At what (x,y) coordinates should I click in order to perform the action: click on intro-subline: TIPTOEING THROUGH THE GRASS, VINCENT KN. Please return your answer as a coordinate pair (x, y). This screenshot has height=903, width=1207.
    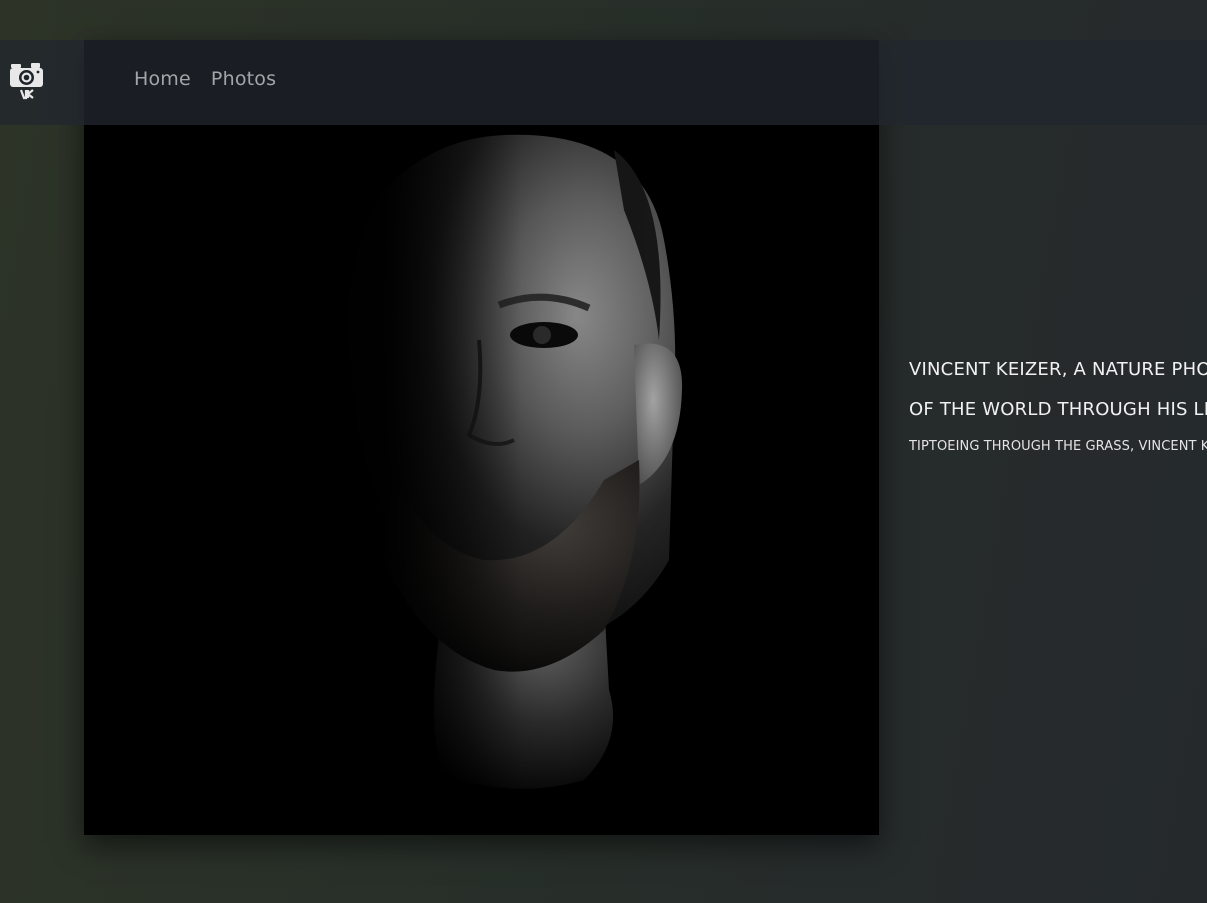
    Looking at the image, I should click on (1058, 446).